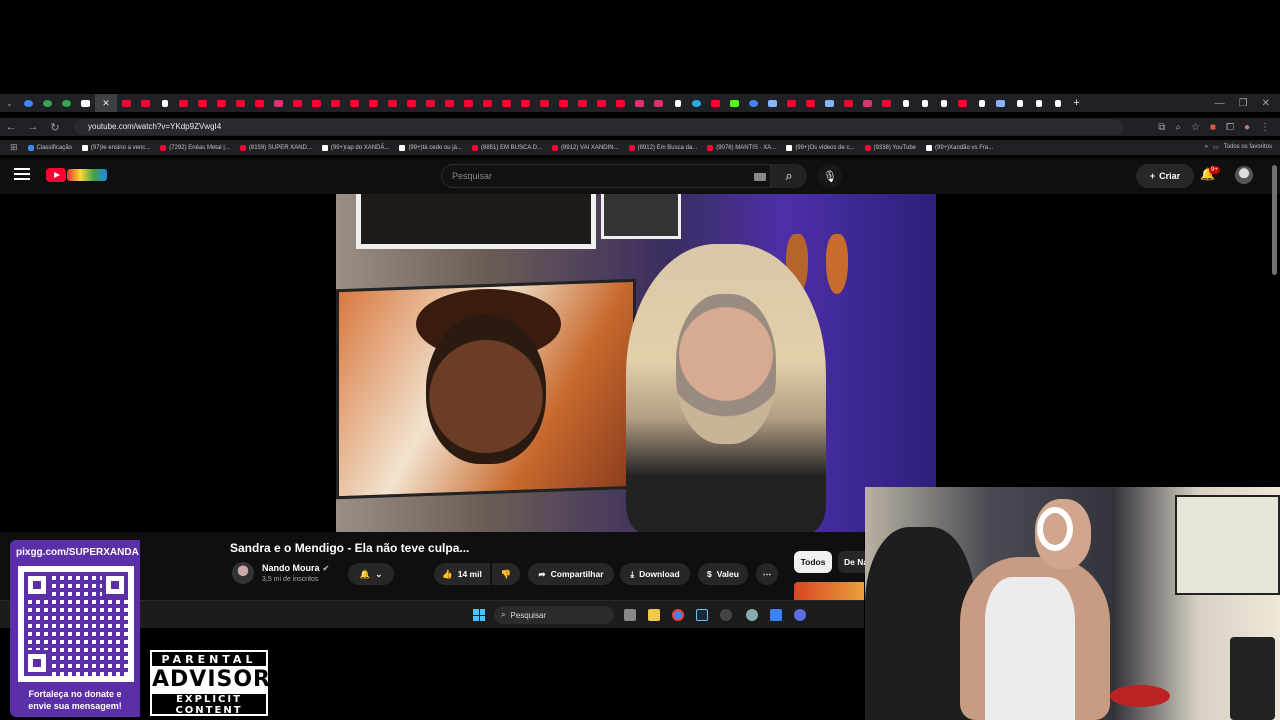 The width and height of the screenshot is (1280, 720). Describe the element at coordinates (1266, 103) in the screenshot. I see `close-window-icon: ✕` at that location.